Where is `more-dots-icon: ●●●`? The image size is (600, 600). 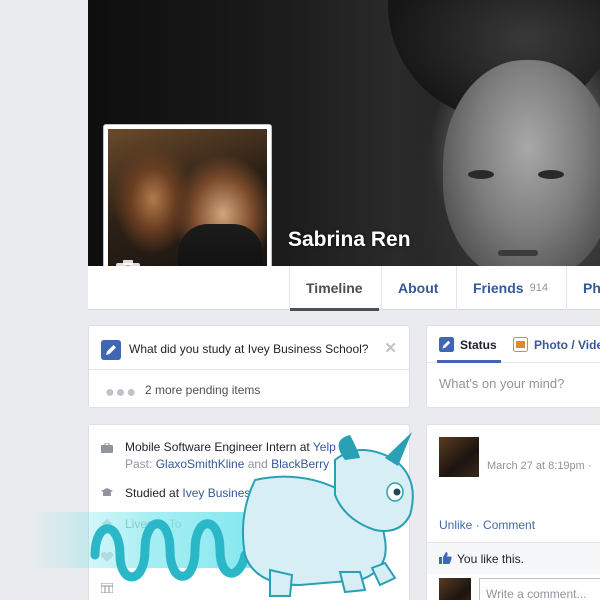 more-dots-icon: ●●● is located at coordinates (121, 392).